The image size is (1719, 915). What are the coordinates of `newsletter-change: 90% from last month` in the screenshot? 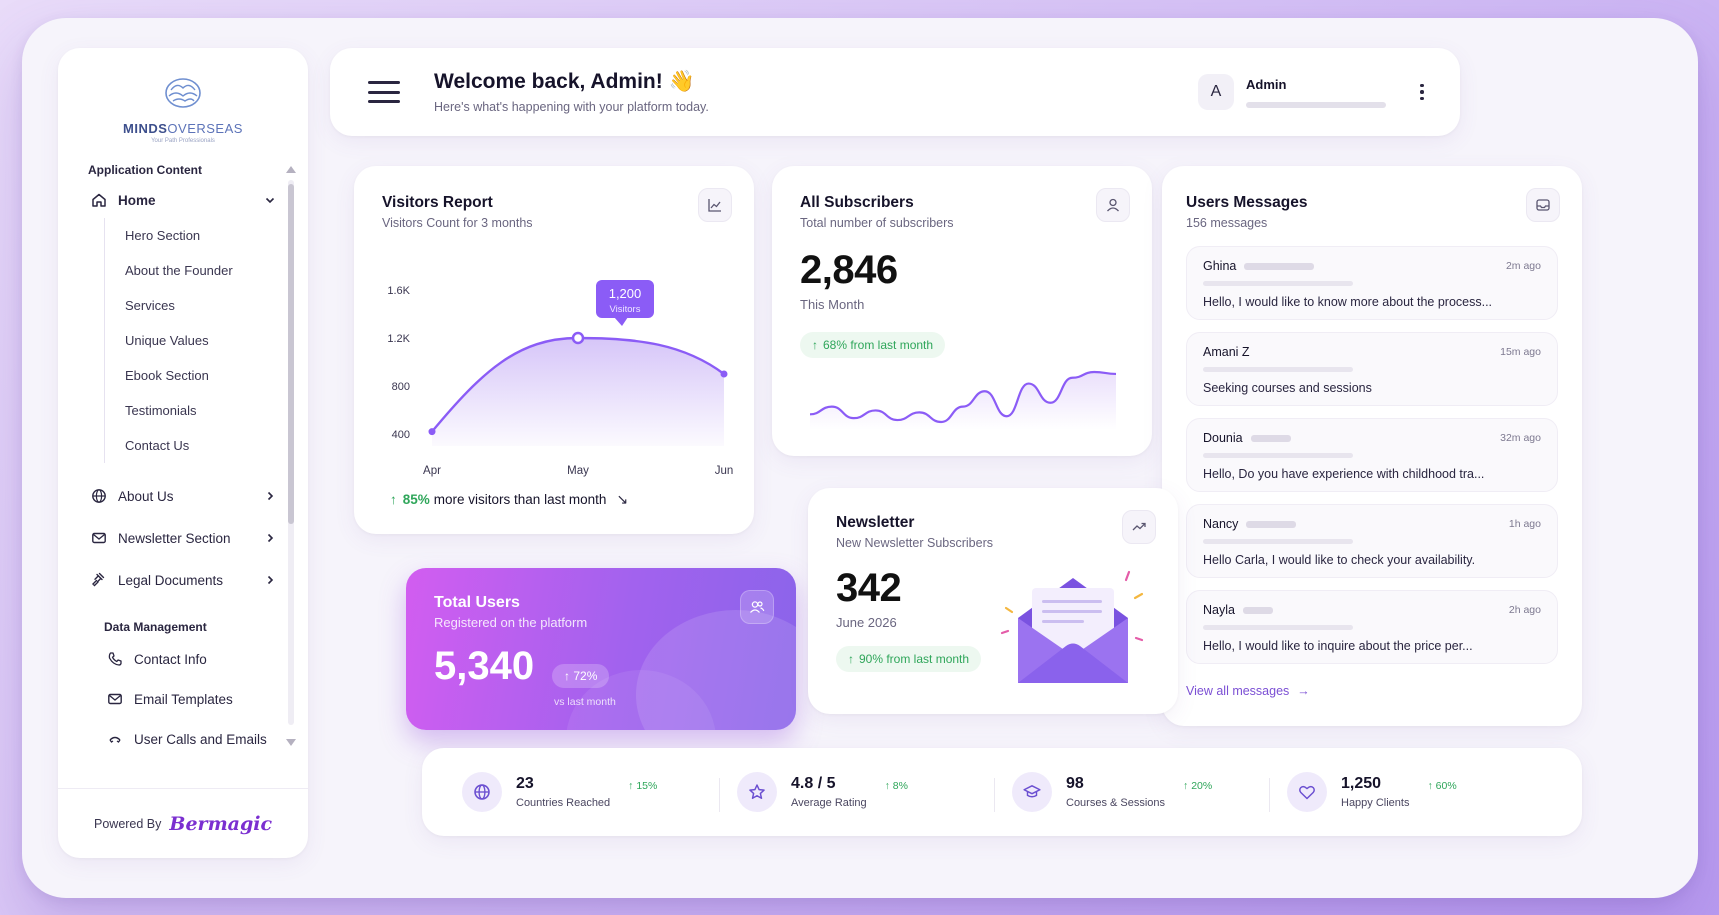 It's located at (914, 659).